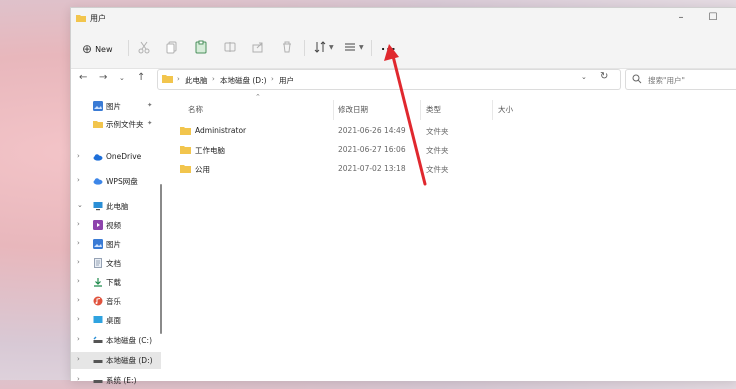  Describe the element at coordinates (353, 109) in the screenshot. I see `column-header-date: 修改日期` at that location.